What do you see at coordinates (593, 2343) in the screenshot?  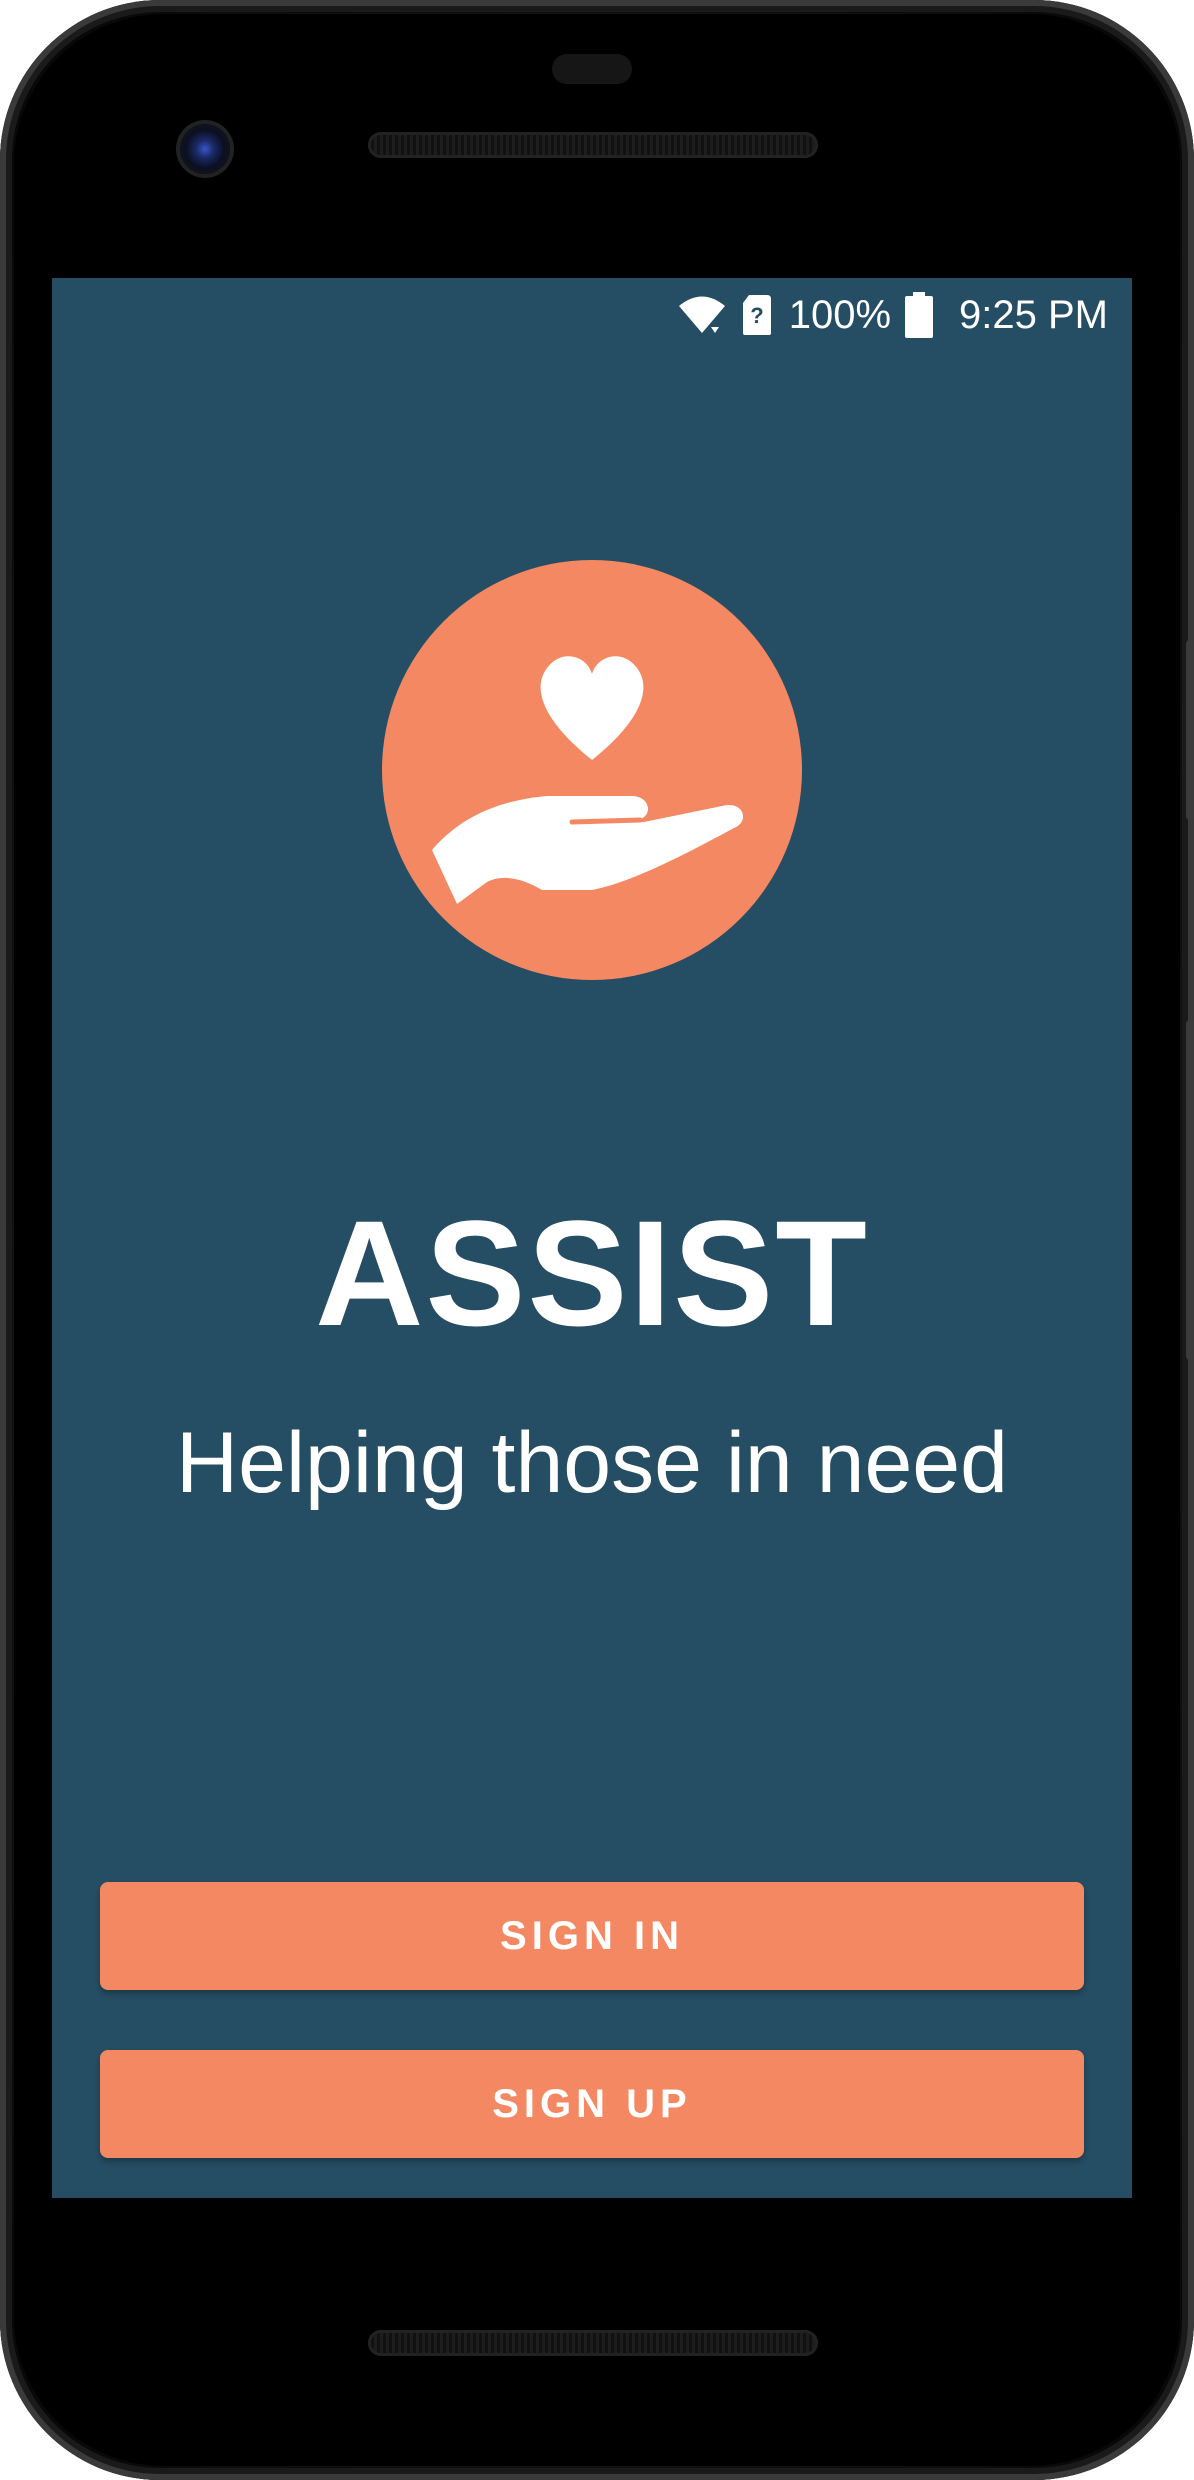 I see `bottom-speaker` at bounding box center [593, 2343].